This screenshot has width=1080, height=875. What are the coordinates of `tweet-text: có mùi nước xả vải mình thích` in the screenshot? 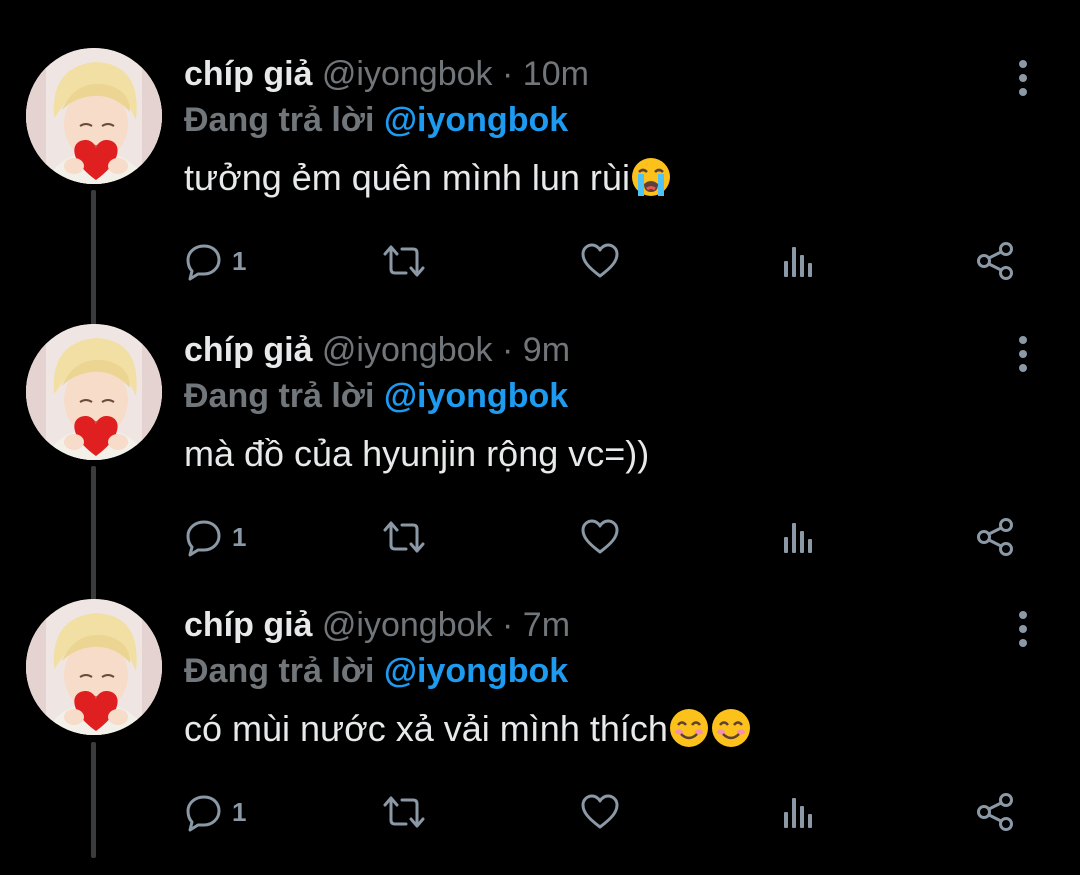 It's located at (468, 729).